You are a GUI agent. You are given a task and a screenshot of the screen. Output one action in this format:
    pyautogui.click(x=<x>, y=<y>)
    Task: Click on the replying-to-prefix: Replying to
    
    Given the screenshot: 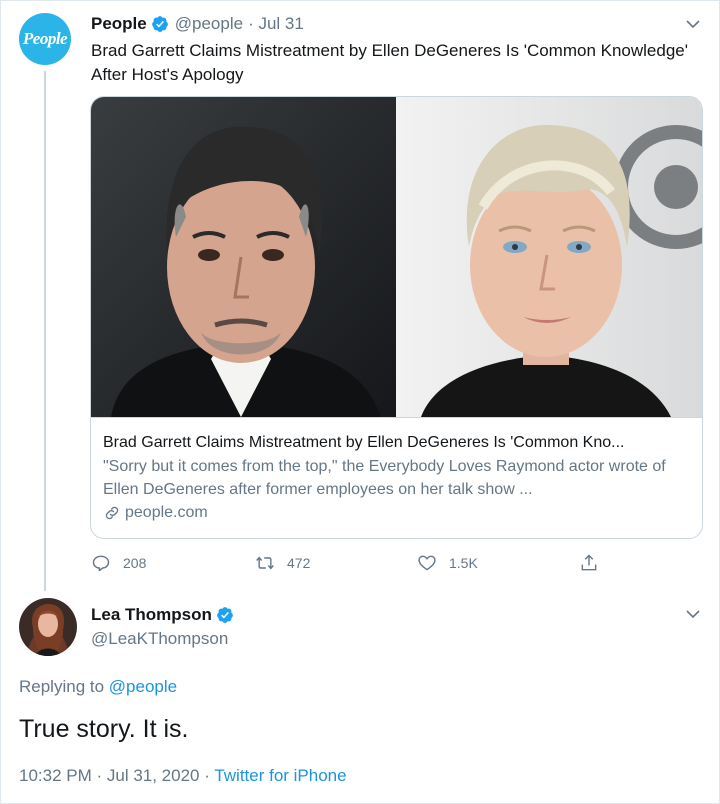 What is the action you would take?
    pyautogui.click(x=62, y=686)
    